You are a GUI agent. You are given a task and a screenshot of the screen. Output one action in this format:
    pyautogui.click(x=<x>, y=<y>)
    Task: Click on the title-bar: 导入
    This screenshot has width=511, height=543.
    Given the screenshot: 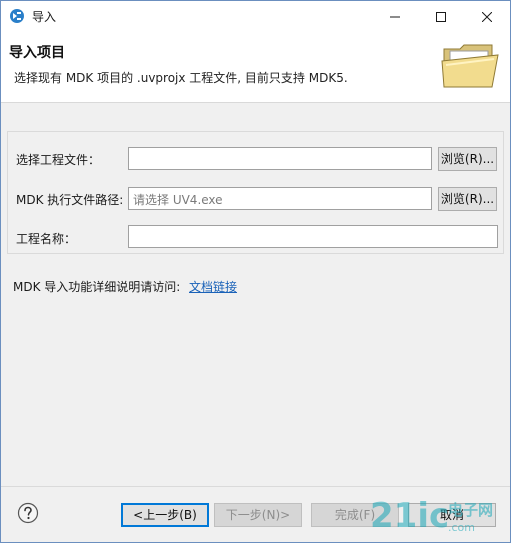 What is the action you would take?
    pyautogui.click(x=255, y=16)
    